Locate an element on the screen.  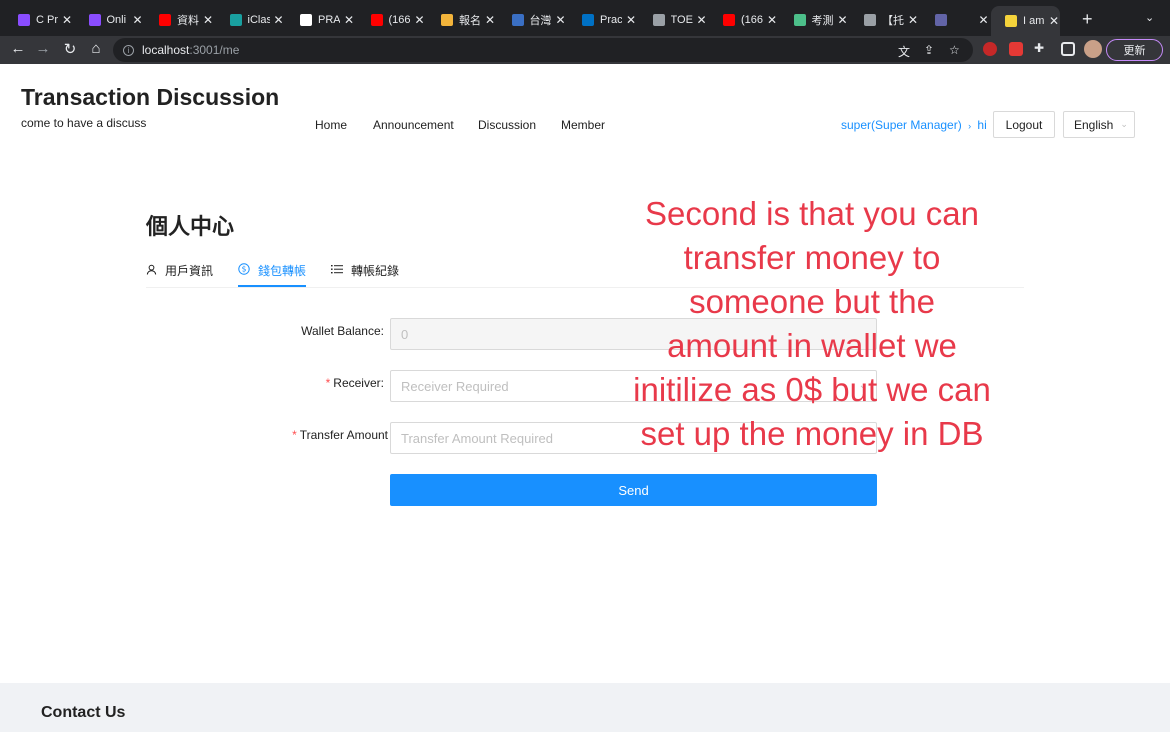
browser-tab-title: 報名 is located at coordinates (470, 21).